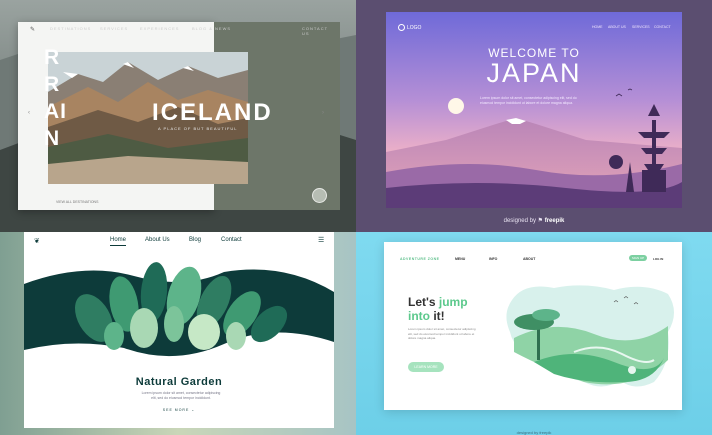  Describe the element at coordinates (157, 240) in the screenshot. I see `garden-nav-about: About Us` at that location.